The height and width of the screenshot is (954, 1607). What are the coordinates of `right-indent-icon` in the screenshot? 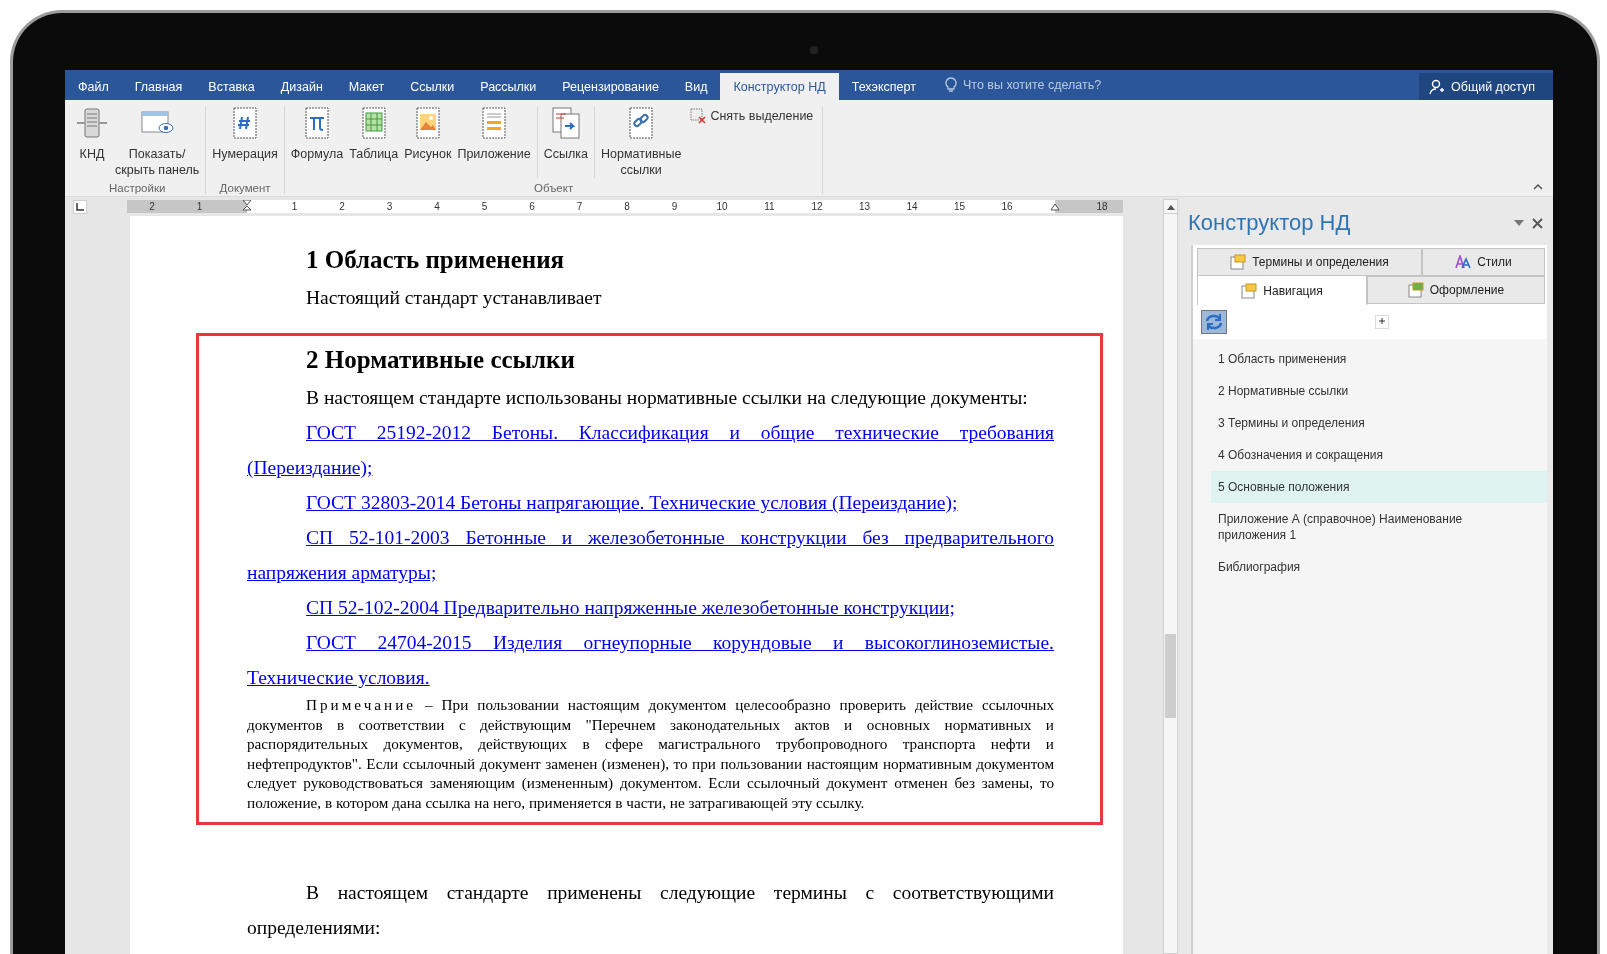 It's located at (1054, 206).